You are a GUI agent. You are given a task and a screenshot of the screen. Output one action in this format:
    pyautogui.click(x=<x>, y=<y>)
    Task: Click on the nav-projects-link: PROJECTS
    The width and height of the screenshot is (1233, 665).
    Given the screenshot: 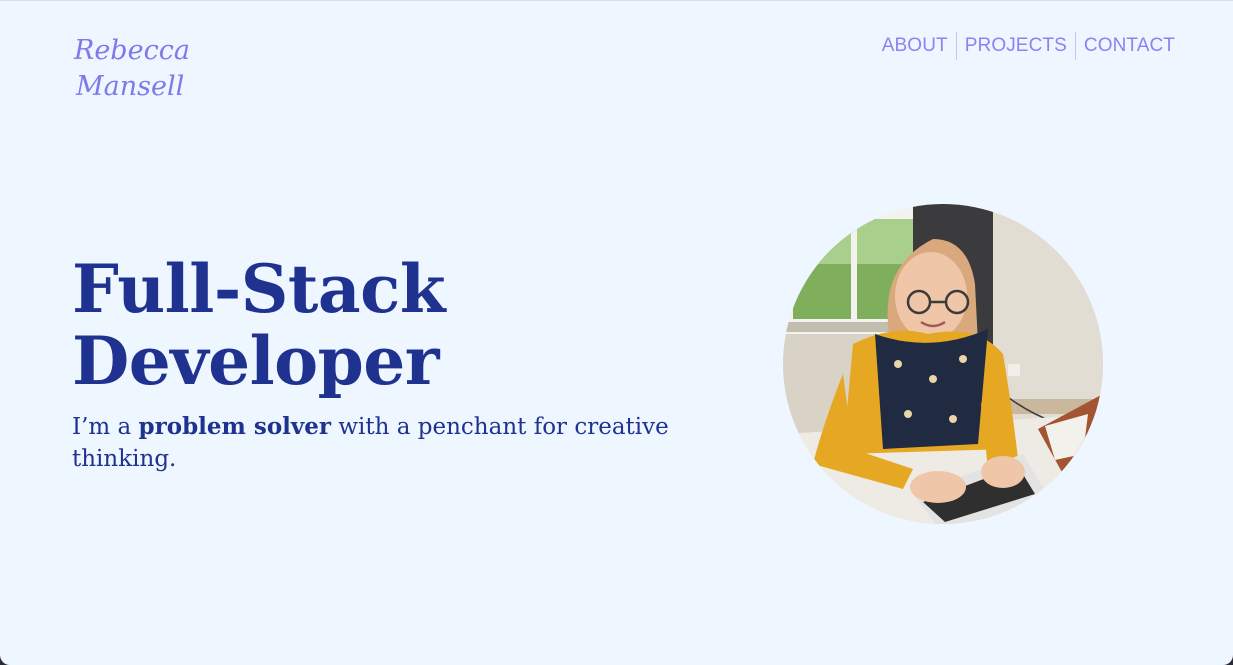 What is the action you would take?
    pyautogui.click(x=1016, y=46)
    